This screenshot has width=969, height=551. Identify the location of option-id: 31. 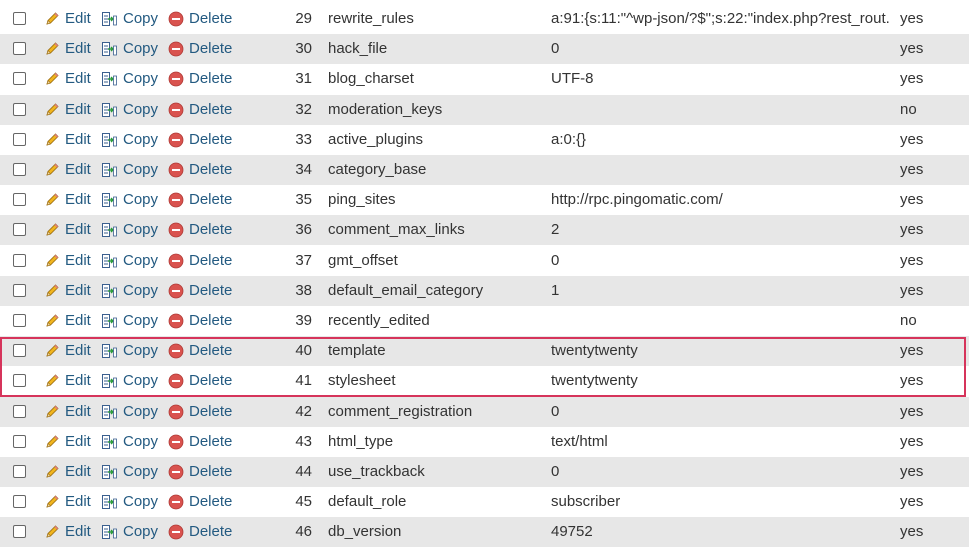
(303, 79).